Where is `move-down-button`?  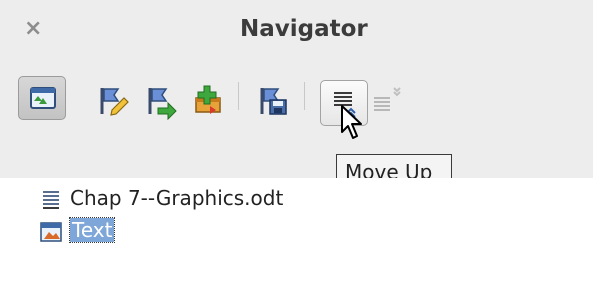
move-down-button is located at coordinates (390, 104).